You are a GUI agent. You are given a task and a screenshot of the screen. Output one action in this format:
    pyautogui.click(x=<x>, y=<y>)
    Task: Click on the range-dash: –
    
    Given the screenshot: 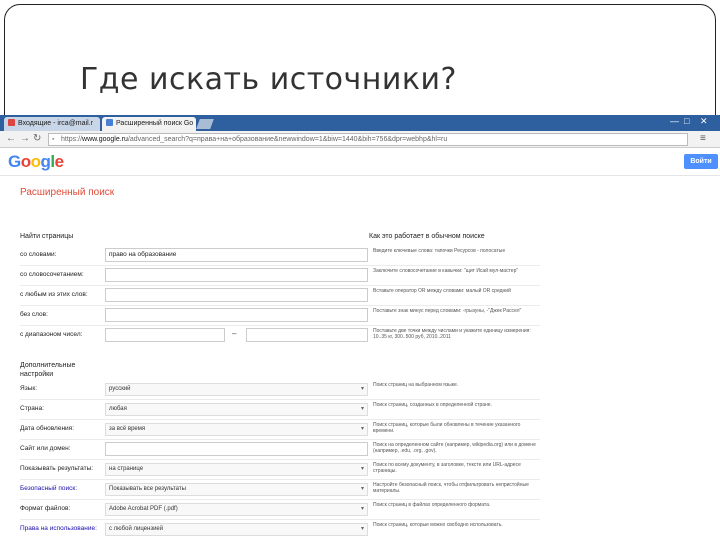 What is the action you would take?
    pyautogui.click(x=234, y=333)
    